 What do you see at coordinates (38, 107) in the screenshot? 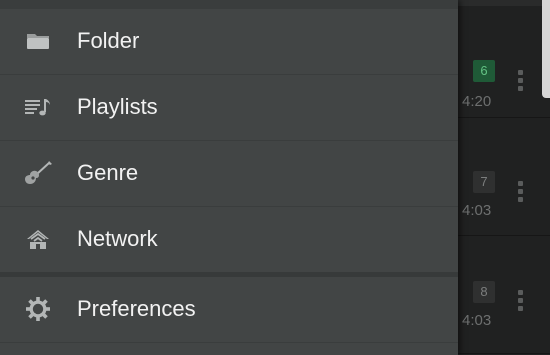
I see `playlist-icon` at bounding box center [38, 107].